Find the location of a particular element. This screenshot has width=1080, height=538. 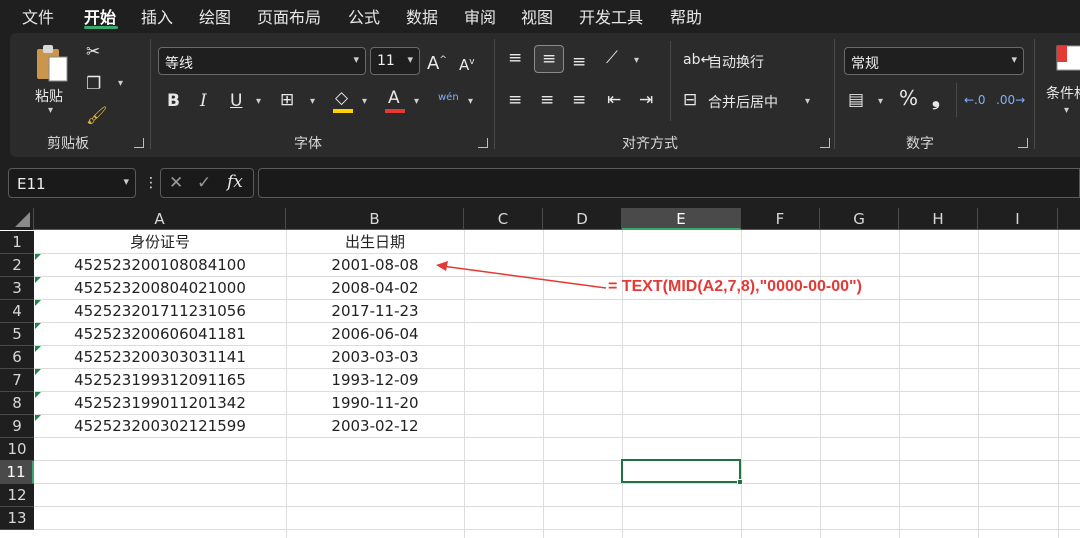

cell-b7: 1993-12-09 is located at coordinates (375, 380).